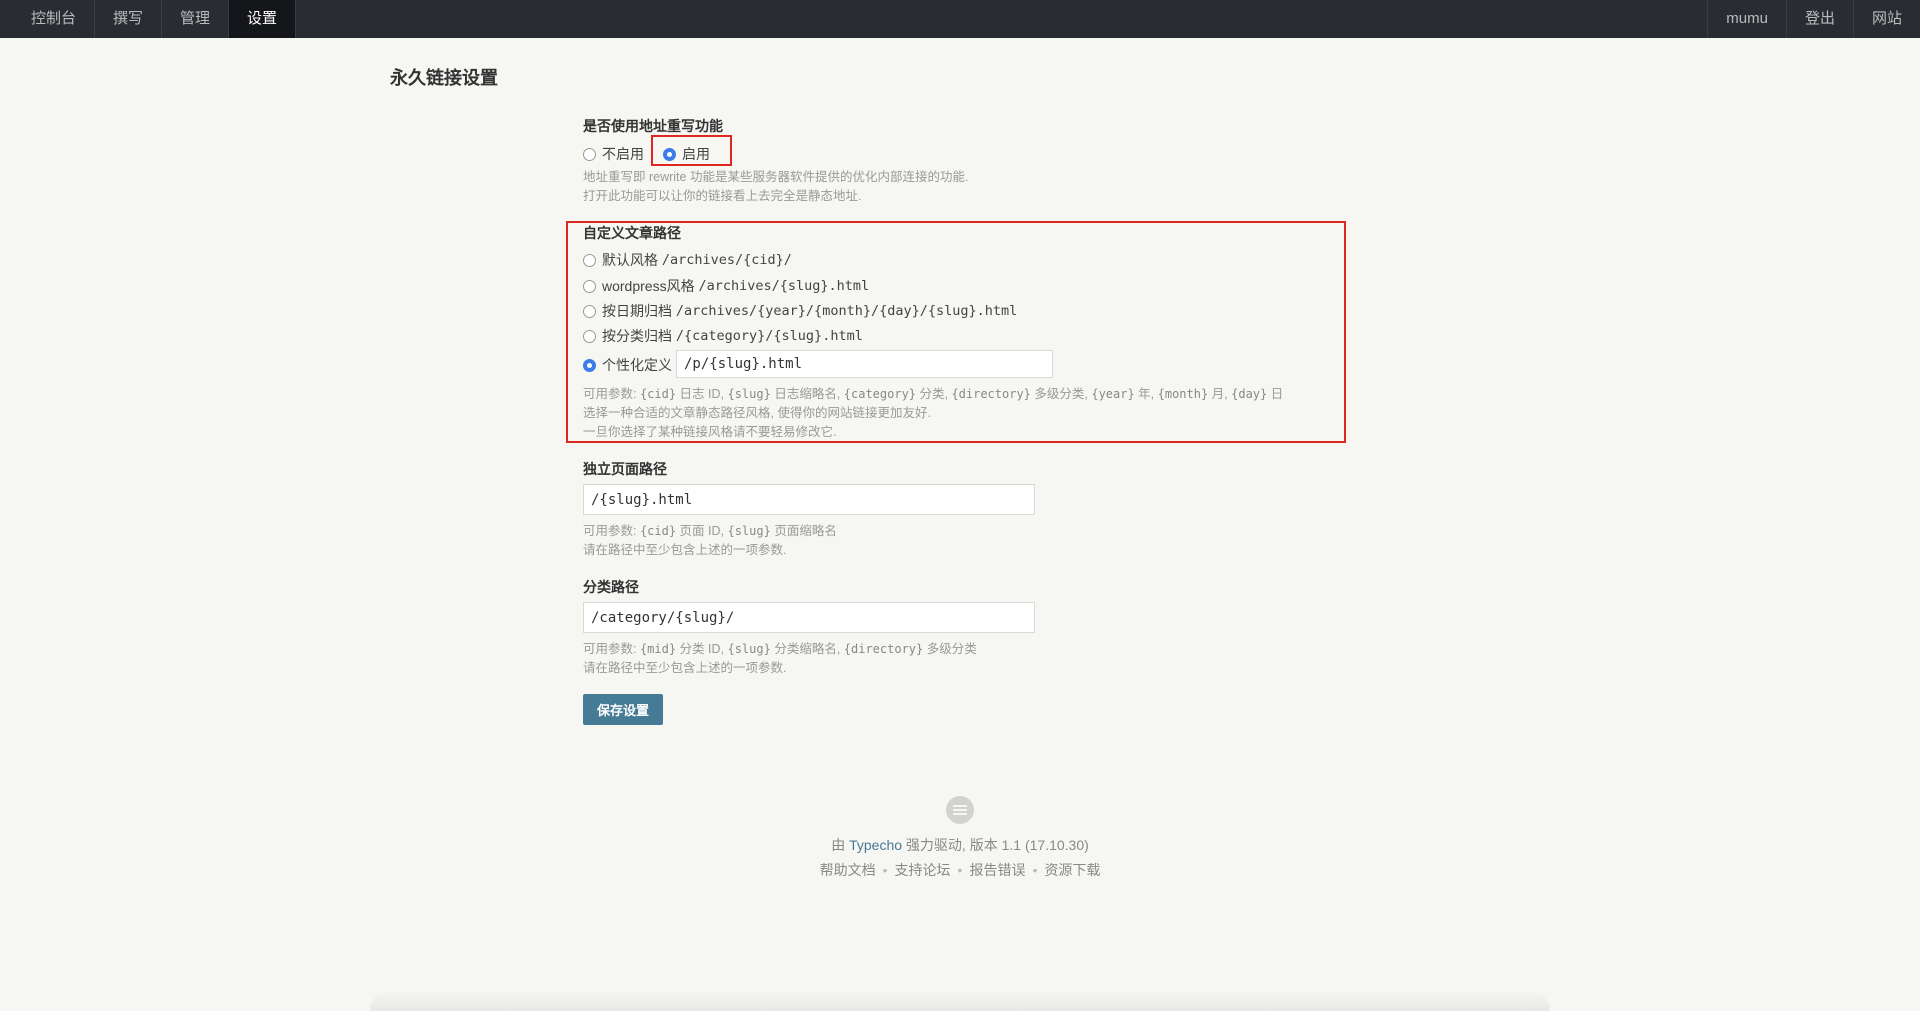 The image size is (1920, 1011). Describe the element at coordinates (1146, 394) in the screenshot. I see `param-text: 年,` at that location.